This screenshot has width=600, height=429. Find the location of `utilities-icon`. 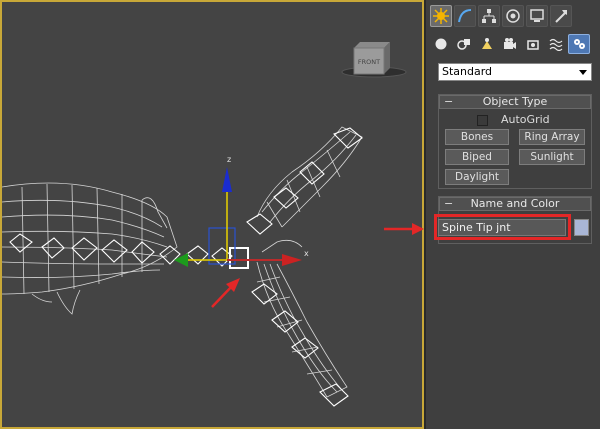

utilities-icon is located at coordinates (561, 16).